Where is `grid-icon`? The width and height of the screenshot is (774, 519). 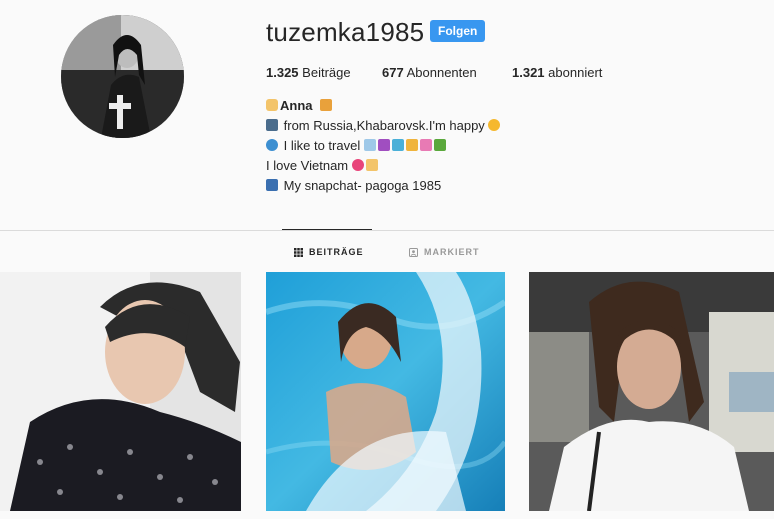 grid-icon is located at coordinates (298, 252).